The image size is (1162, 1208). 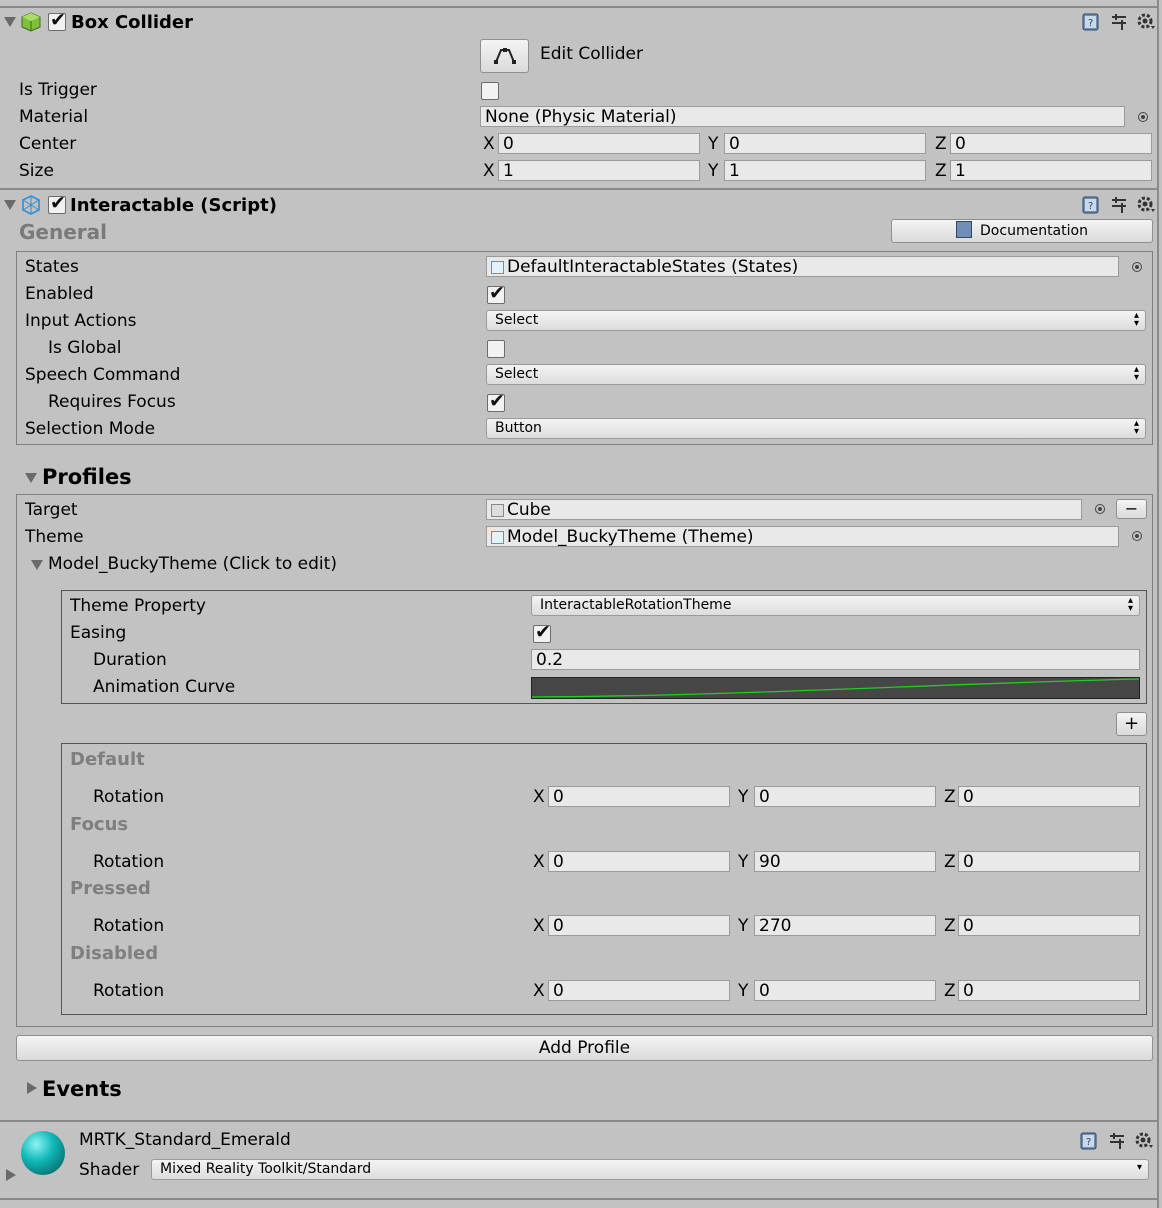 I want to click on theme-property-dropdown: InteractableRotationTheme ▴ ▾, so click(x=835, y=605).